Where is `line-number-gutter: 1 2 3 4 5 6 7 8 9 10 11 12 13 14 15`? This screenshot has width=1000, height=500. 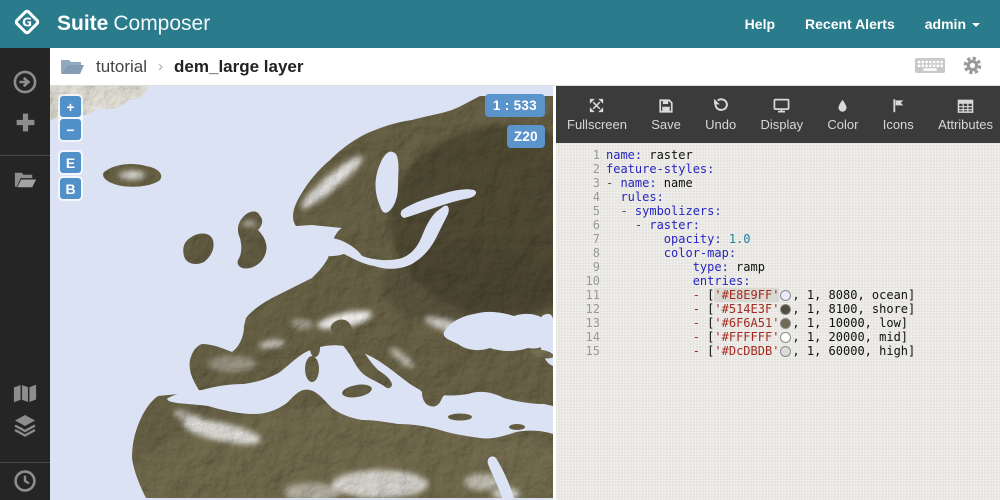 line-number-gutter: 1 2 3 4 5 6 7 8 9 10 11 12 13 14 15 is located at coordinates (581, 324).